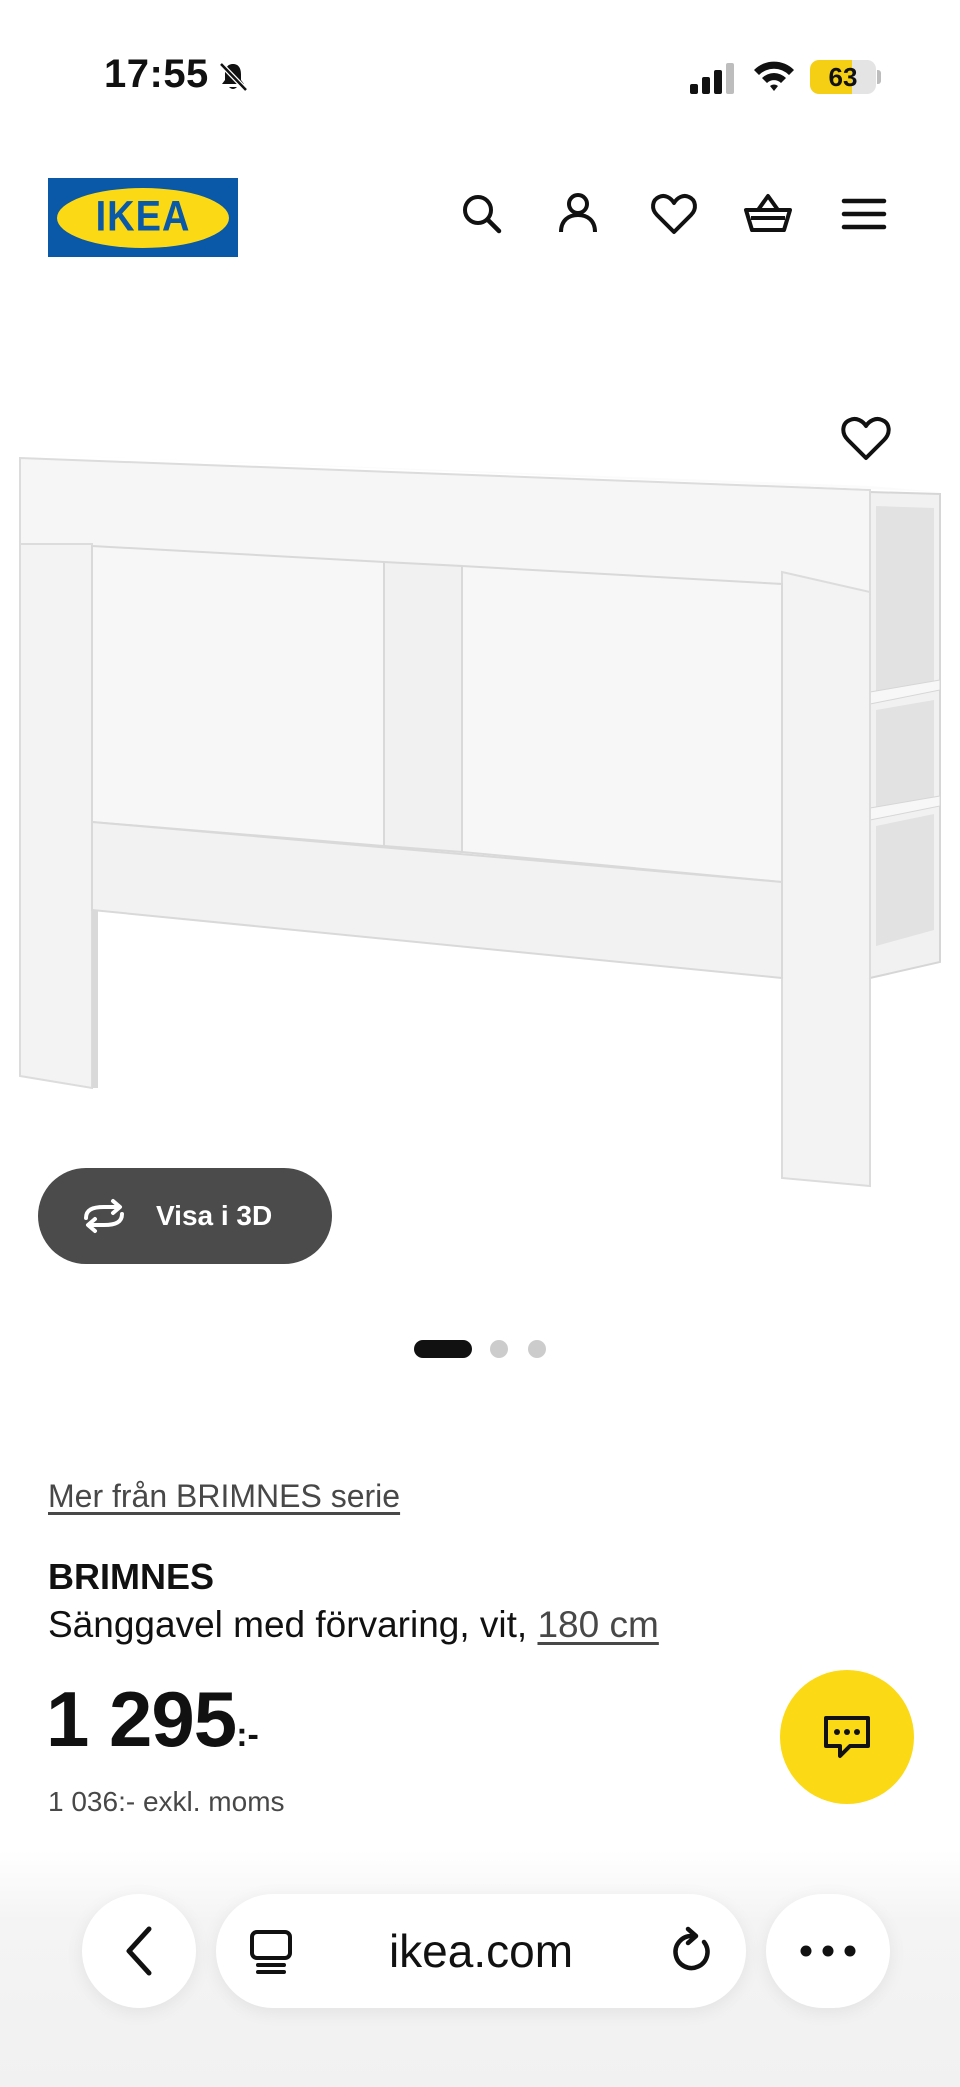 The width and height of the screenshot is (960, 2087). What do you see at coordinates (131, 1576) in the screenshot?
I see `product-name: BRIMNES` at bounding box center [131, 1576].